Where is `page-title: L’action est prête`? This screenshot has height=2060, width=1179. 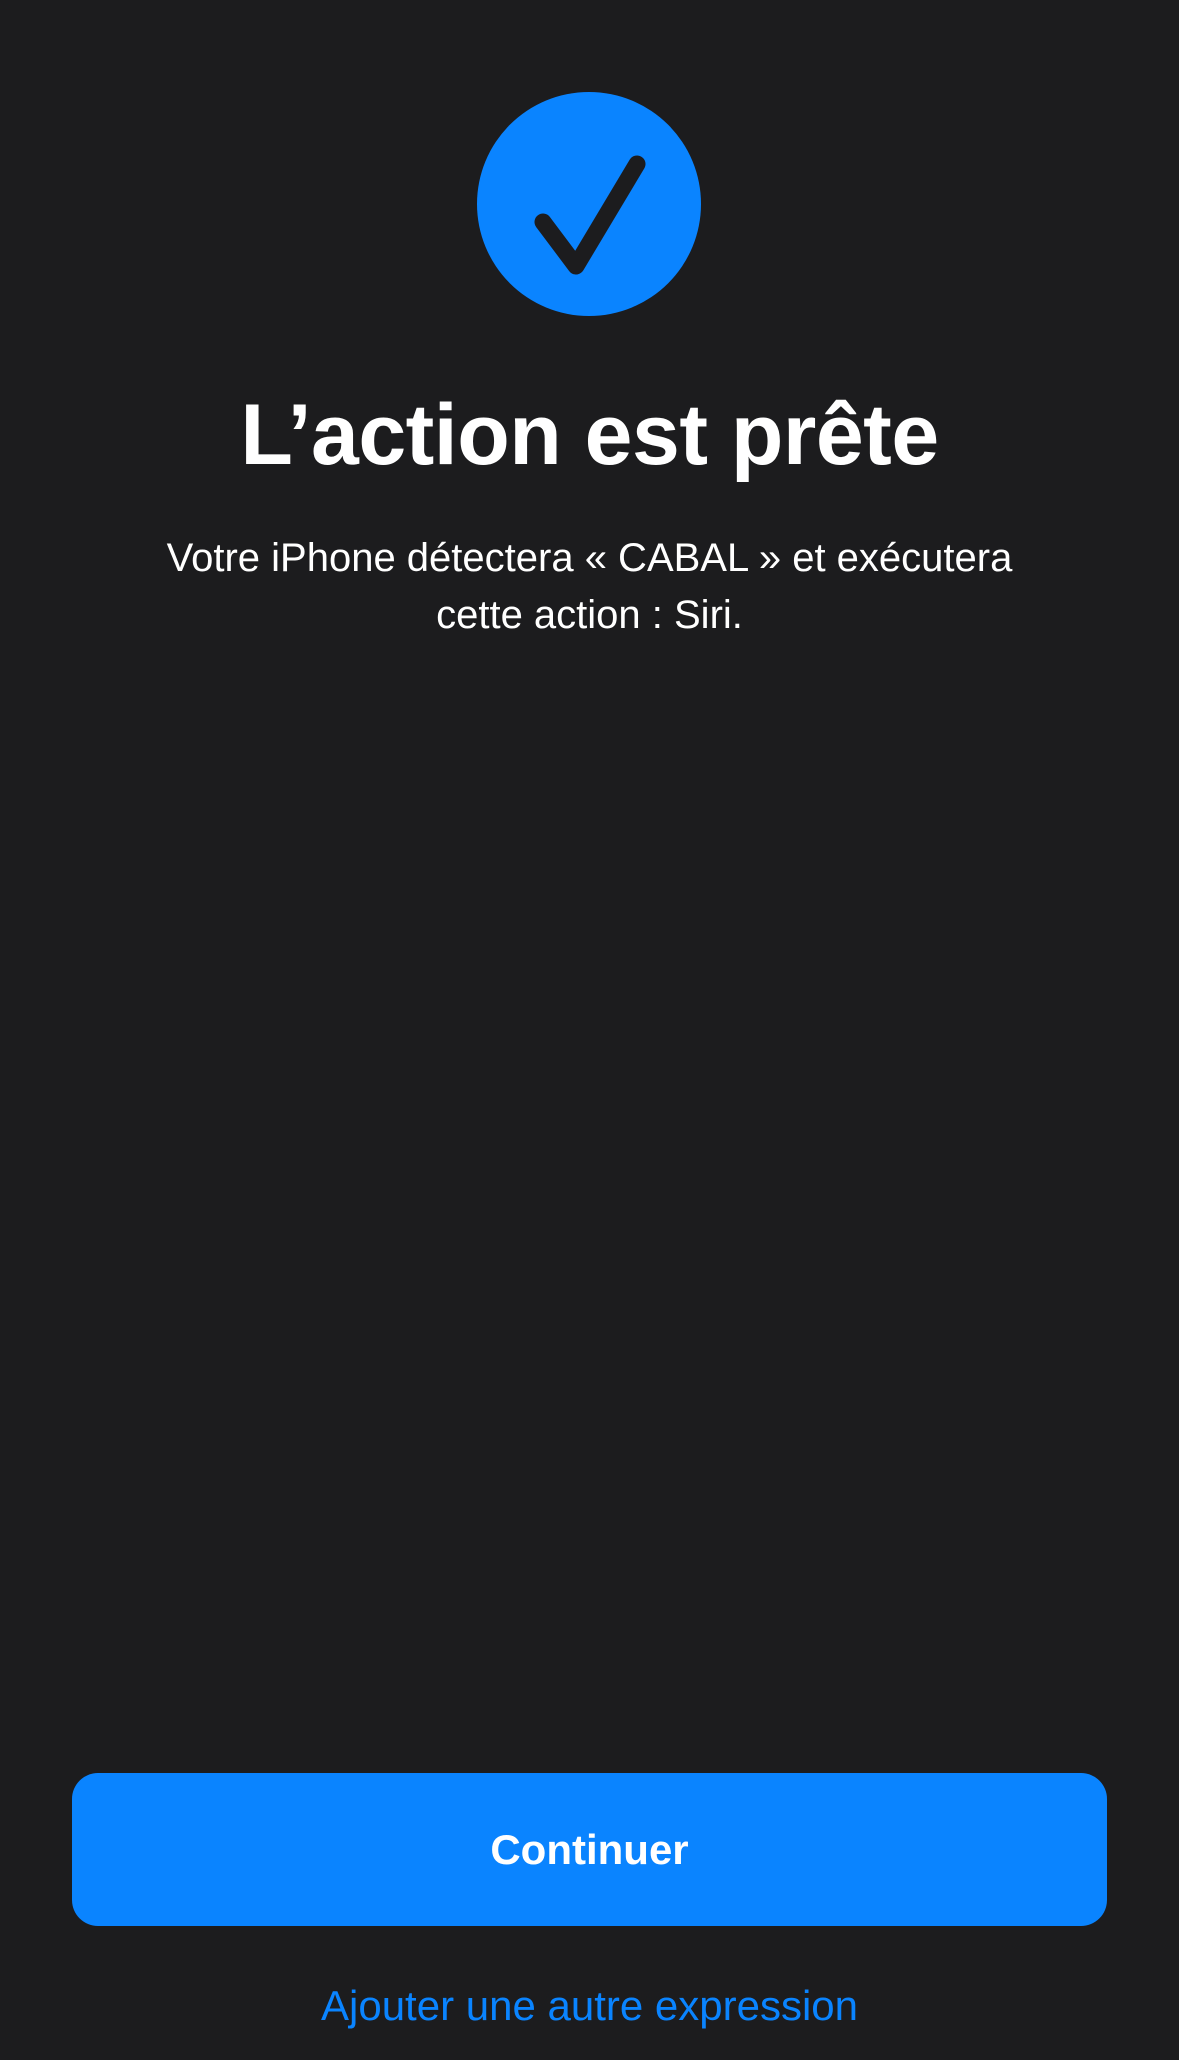 page-title: L’action est prête is located at coordinates (589, 435).